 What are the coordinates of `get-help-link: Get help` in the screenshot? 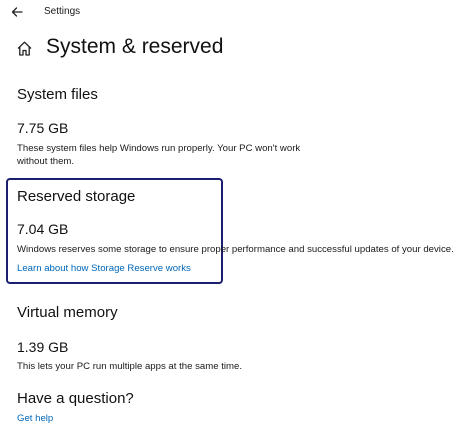 It's located at (35, 418).